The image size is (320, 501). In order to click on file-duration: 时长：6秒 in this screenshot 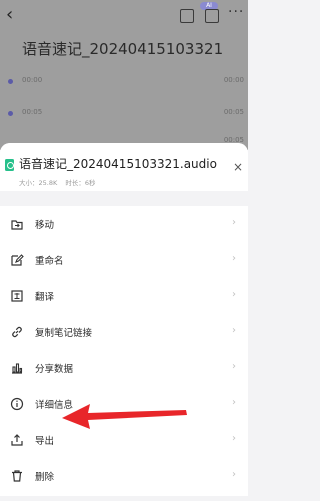, I will do `click(80, 183)`.